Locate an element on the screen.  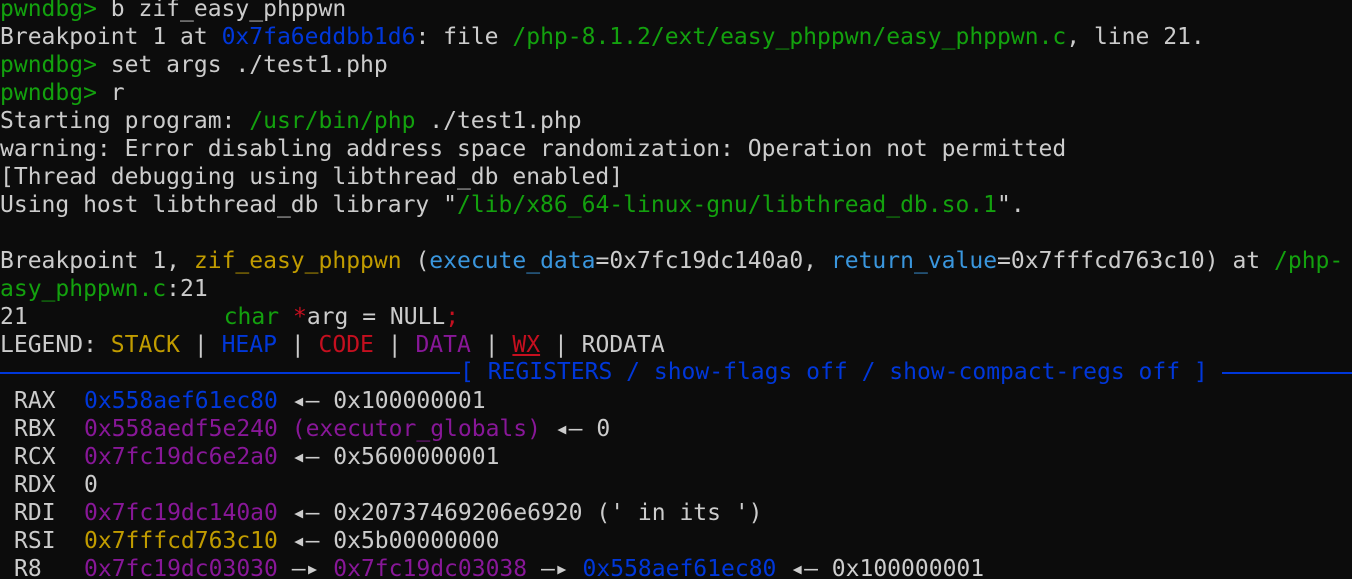
code-statement: arg = NULL is located at coordinates (376, 317).